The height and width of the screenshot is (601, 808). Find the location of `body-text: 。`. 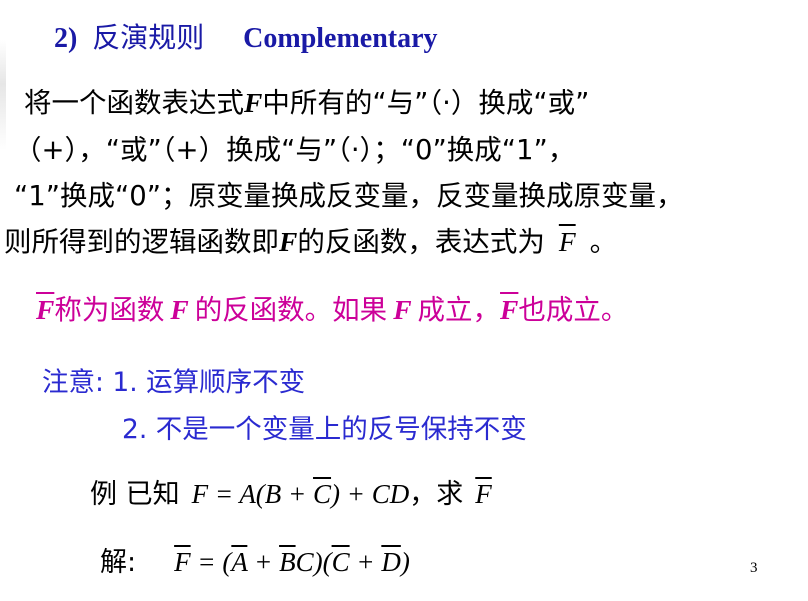

body-text: 。 is located at coordinates (603, 242).